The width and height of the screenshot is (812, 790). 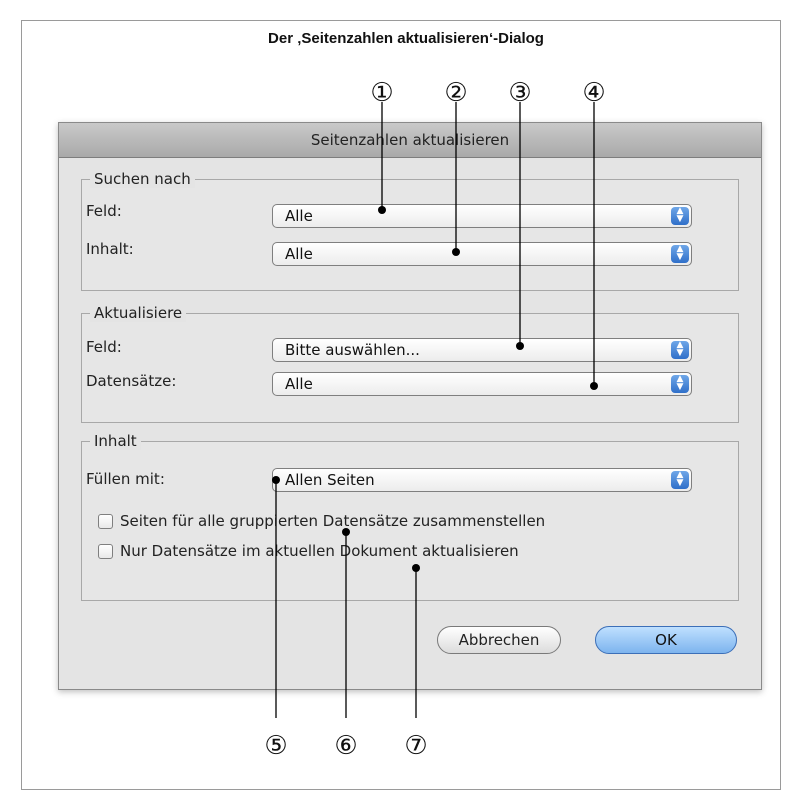 What do you see at coordinates (381, 93) in the screenshot?
I see `callout-number-1: ①` at bounding box center [381, 93].